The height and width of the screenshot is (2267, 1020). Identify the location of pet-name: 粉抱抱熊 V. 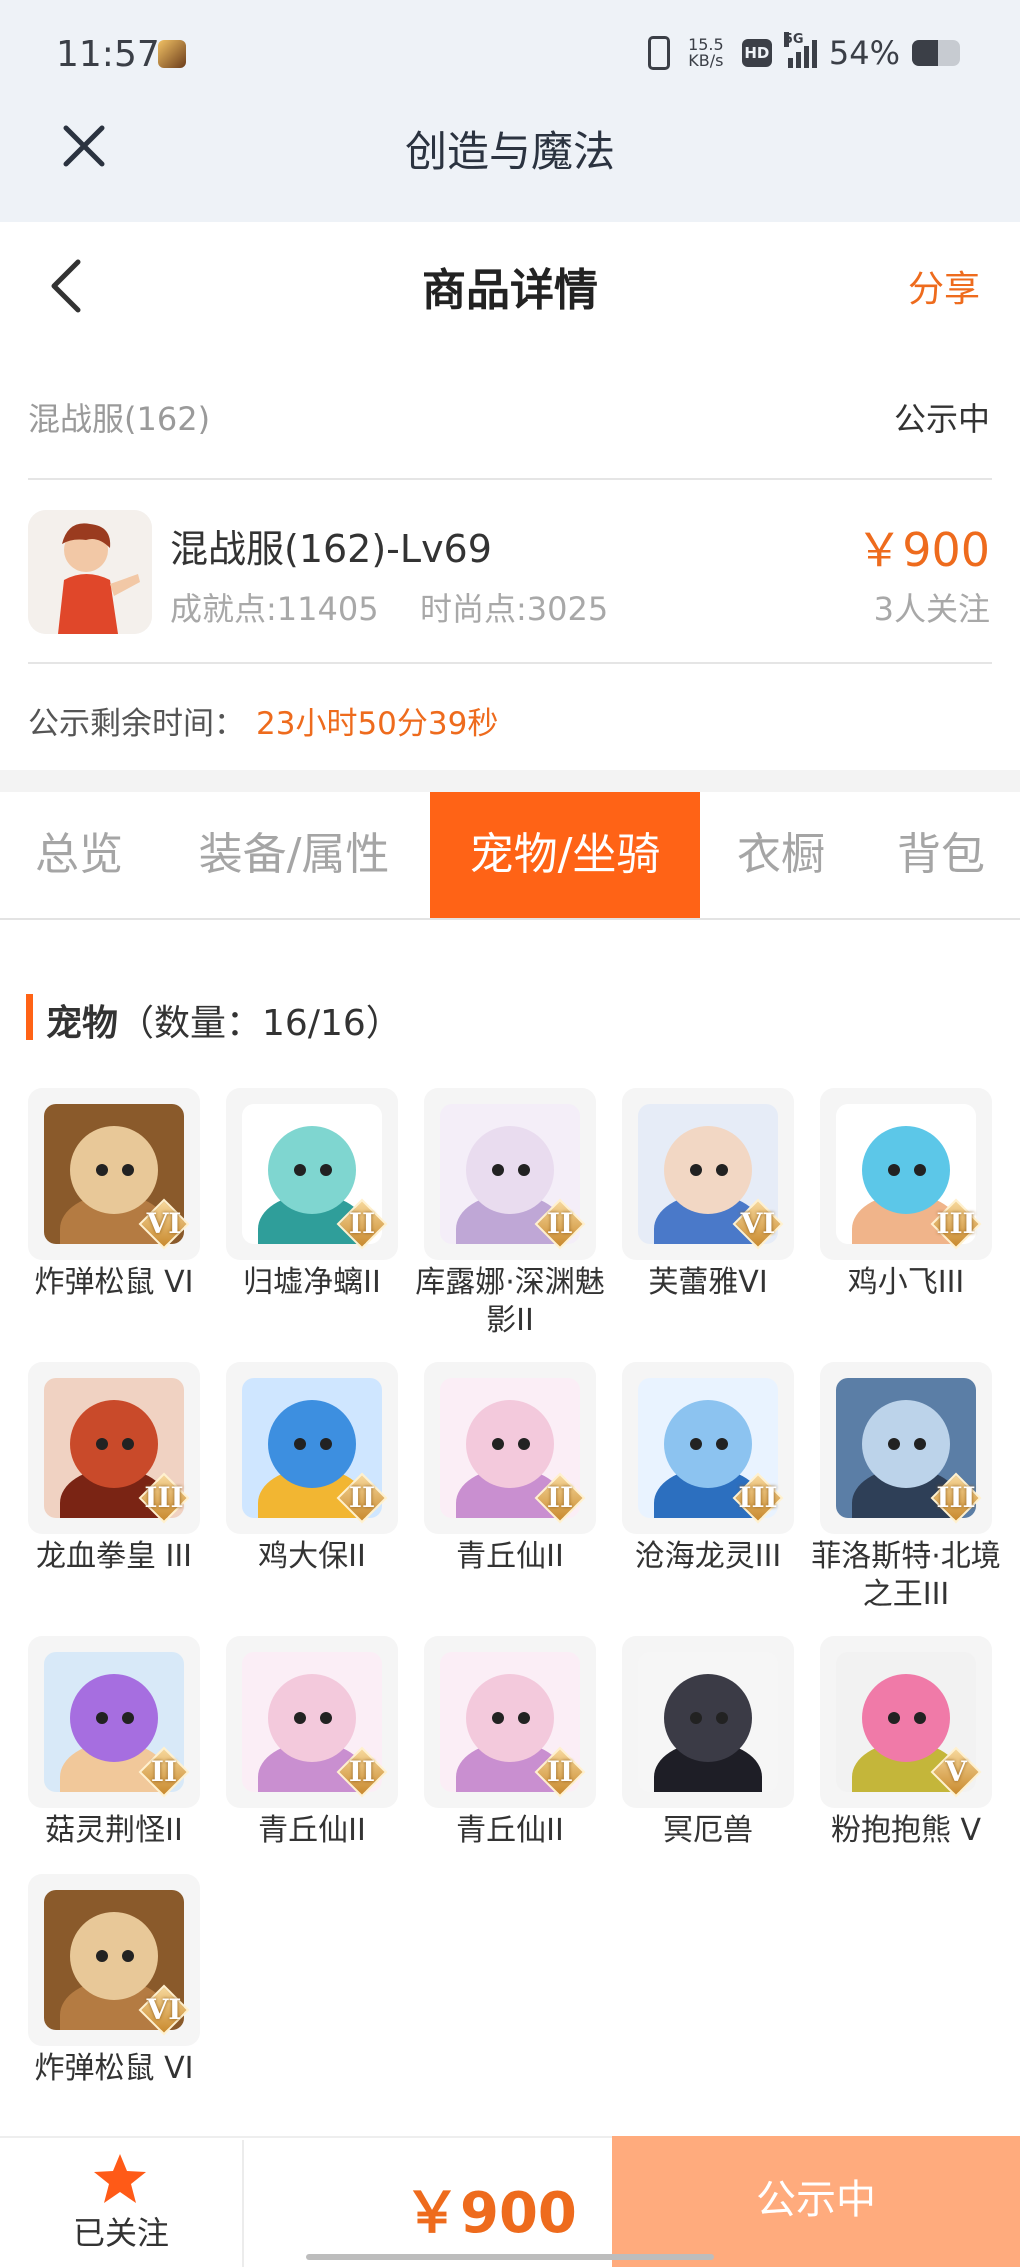
(906, 1830).